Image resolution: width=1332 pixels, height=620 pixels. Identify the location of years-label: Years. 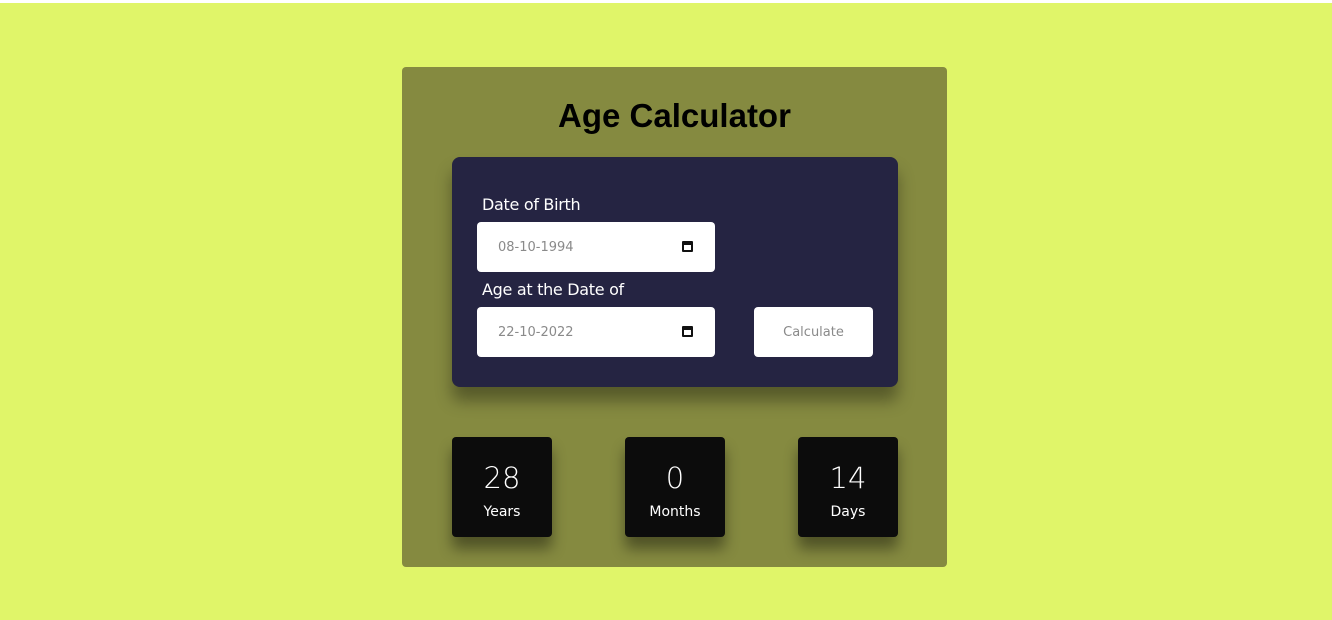
(502, 512).